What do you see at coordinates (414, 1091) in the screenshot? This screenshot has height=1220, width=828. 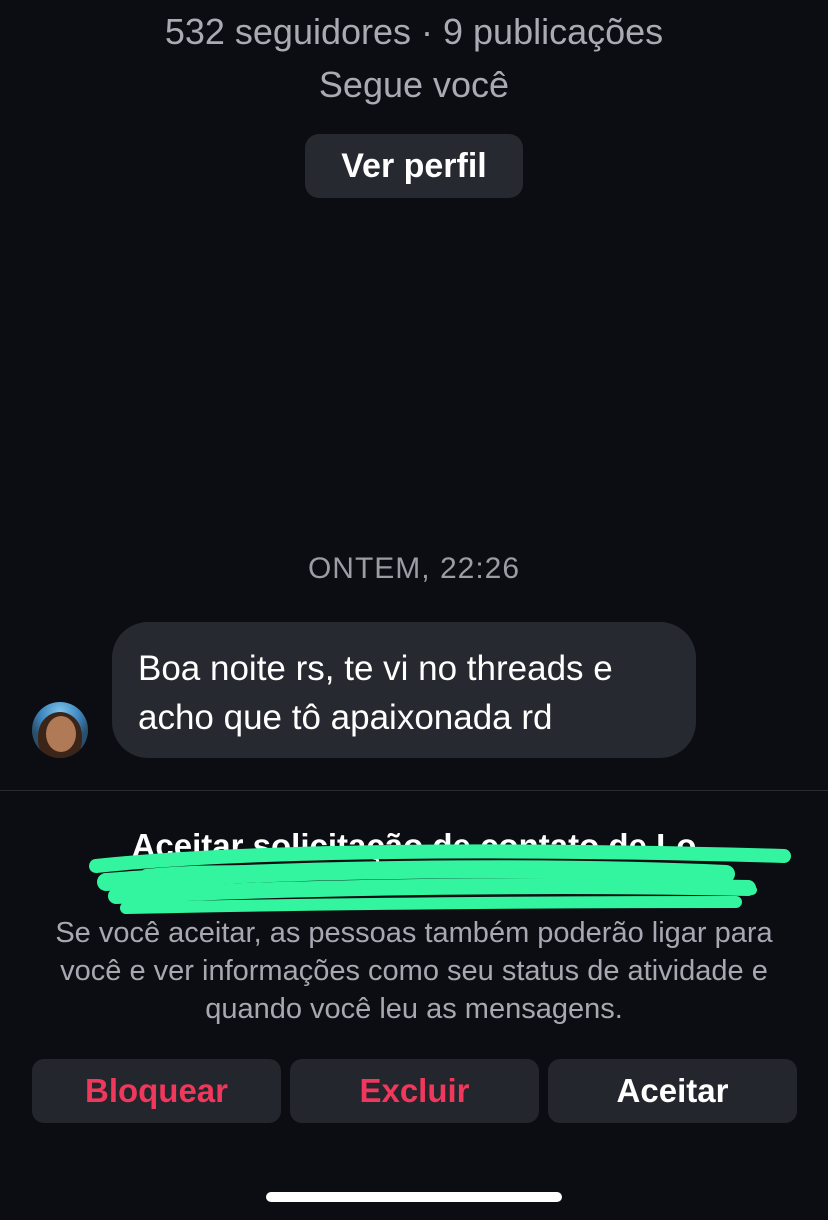 I see `delete-button: Excluir` at bounding box center [414, 1091].